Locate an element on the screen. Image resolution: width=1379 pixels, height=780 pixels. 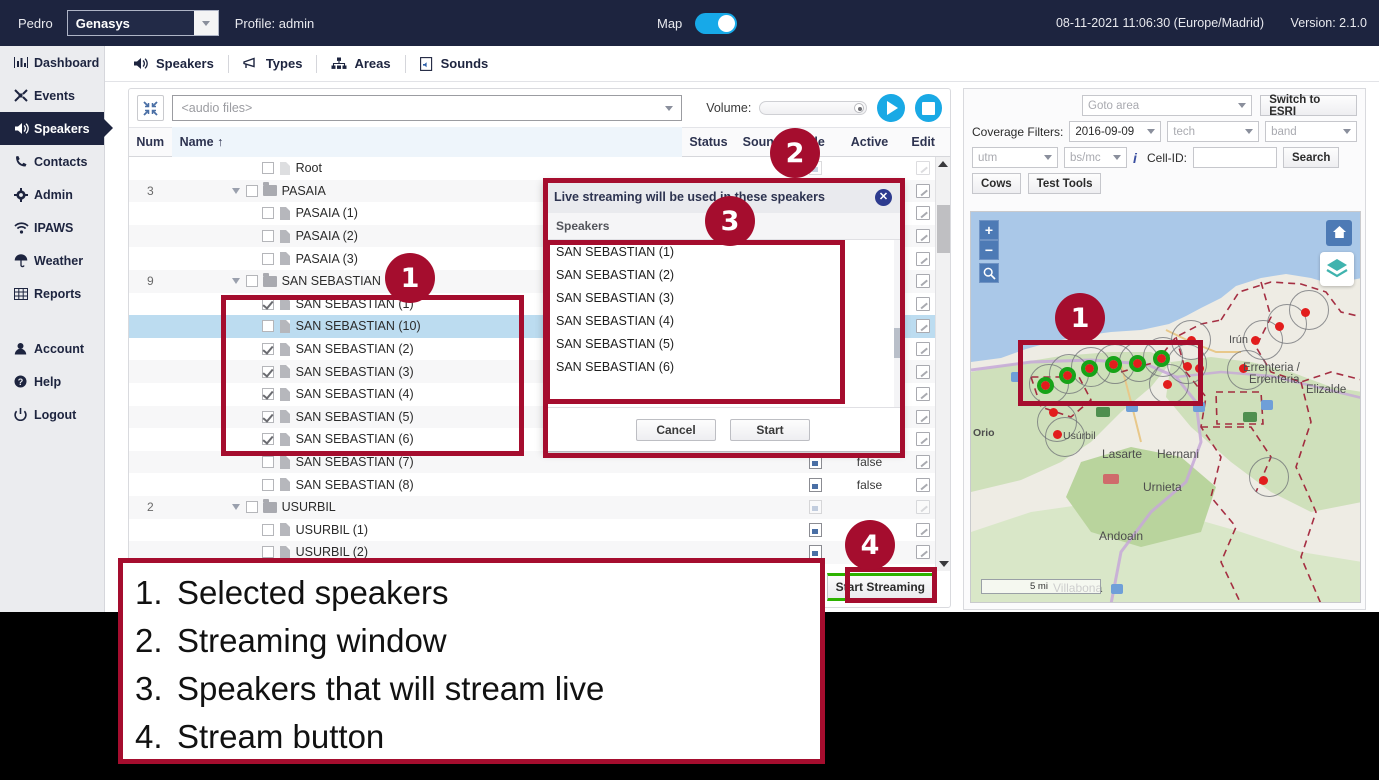
scroll-down-arrow is located at coordinates (943, 564).